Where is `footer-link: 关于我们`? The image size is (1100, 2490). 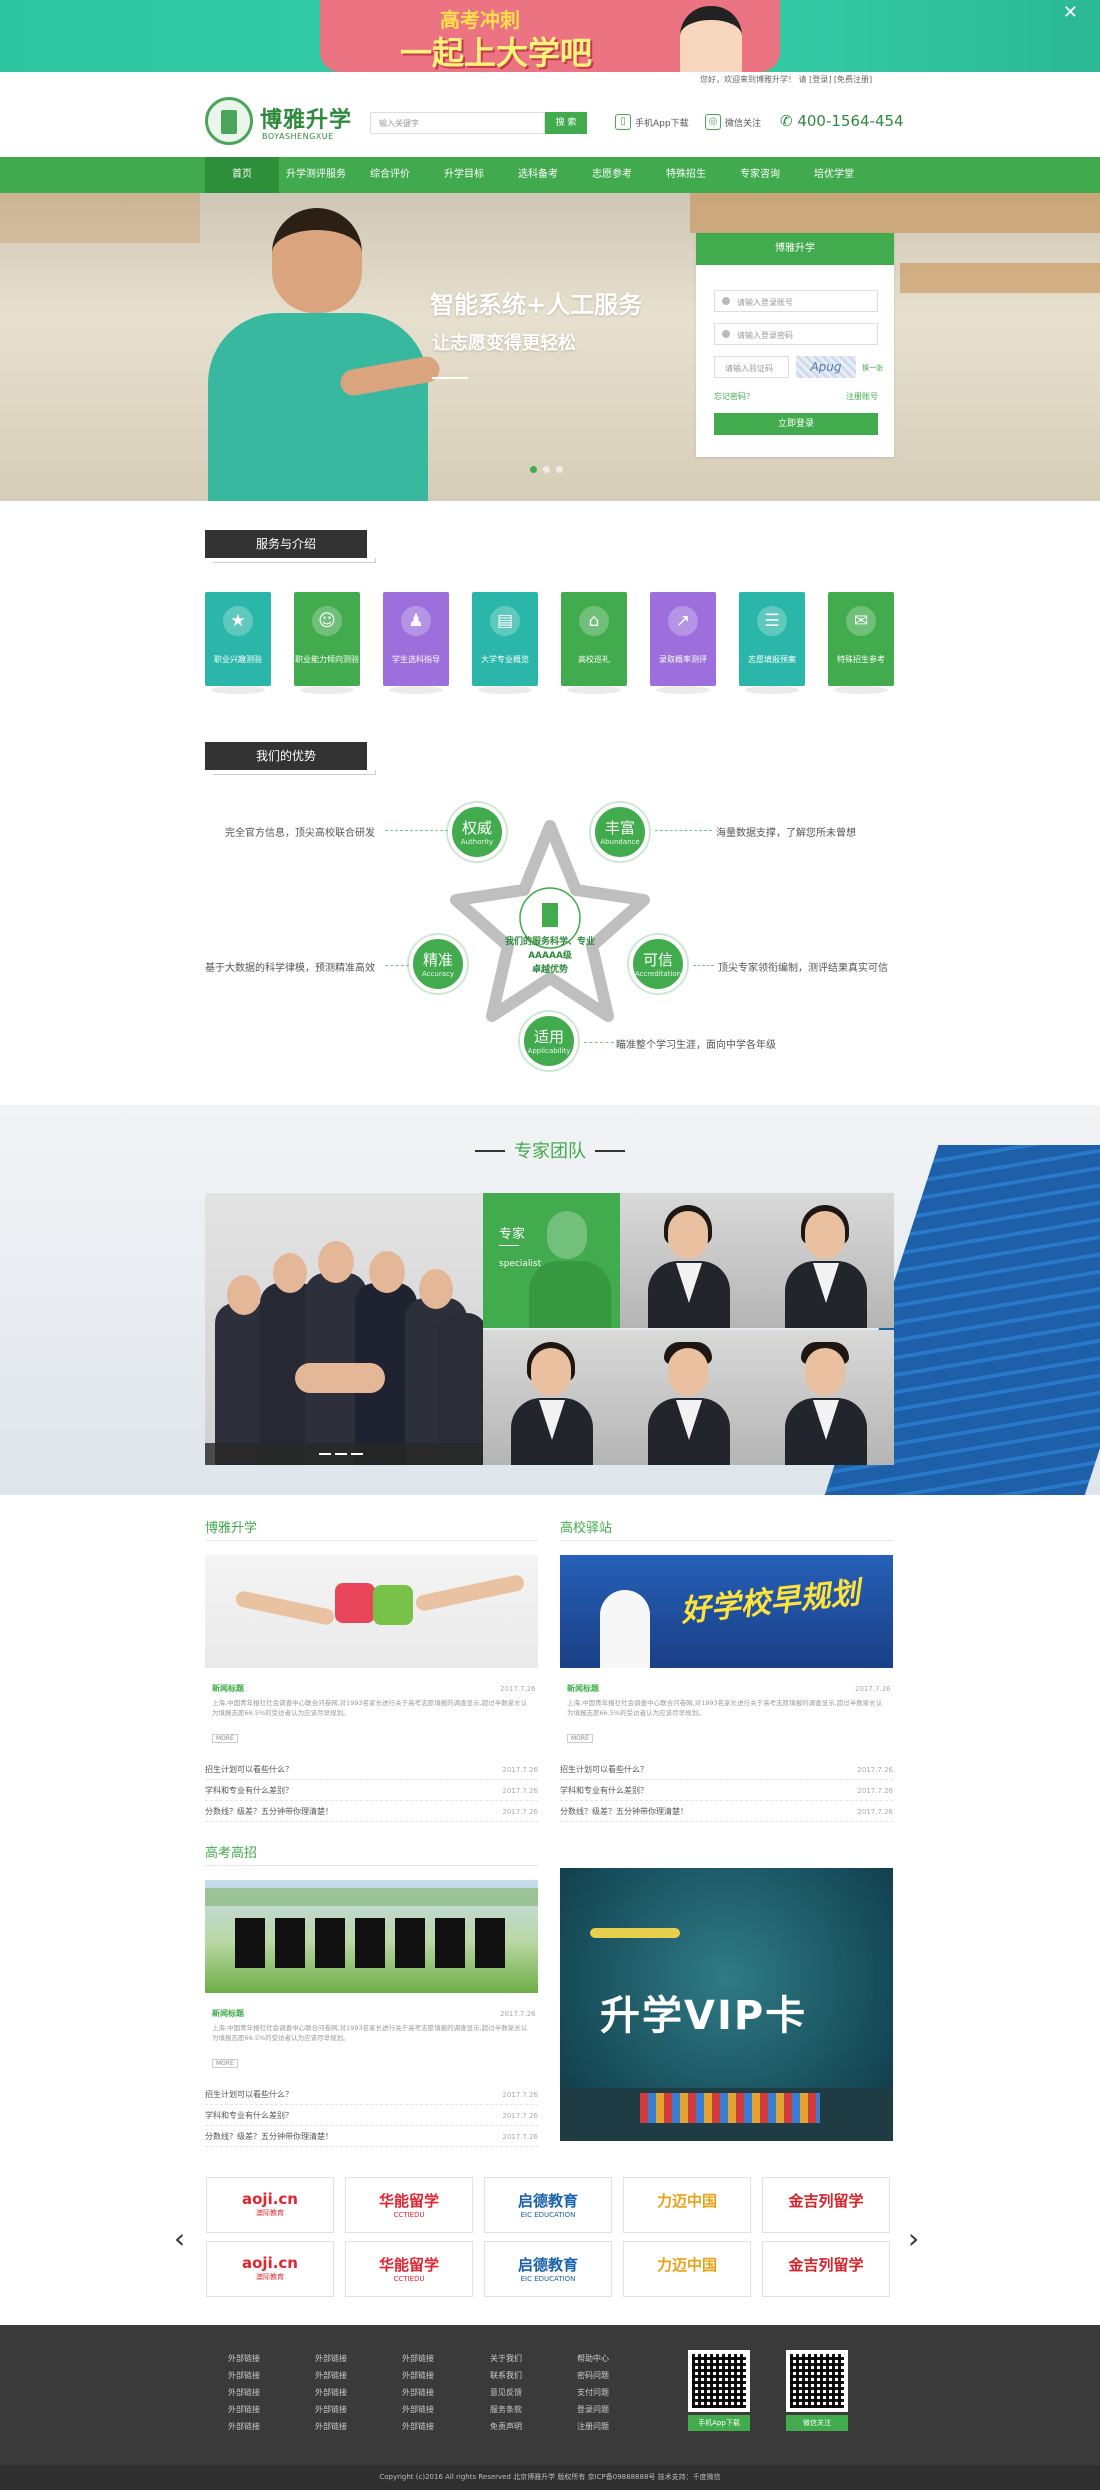
footer-link: 关于我们 is located at coordinates (506, 2358).